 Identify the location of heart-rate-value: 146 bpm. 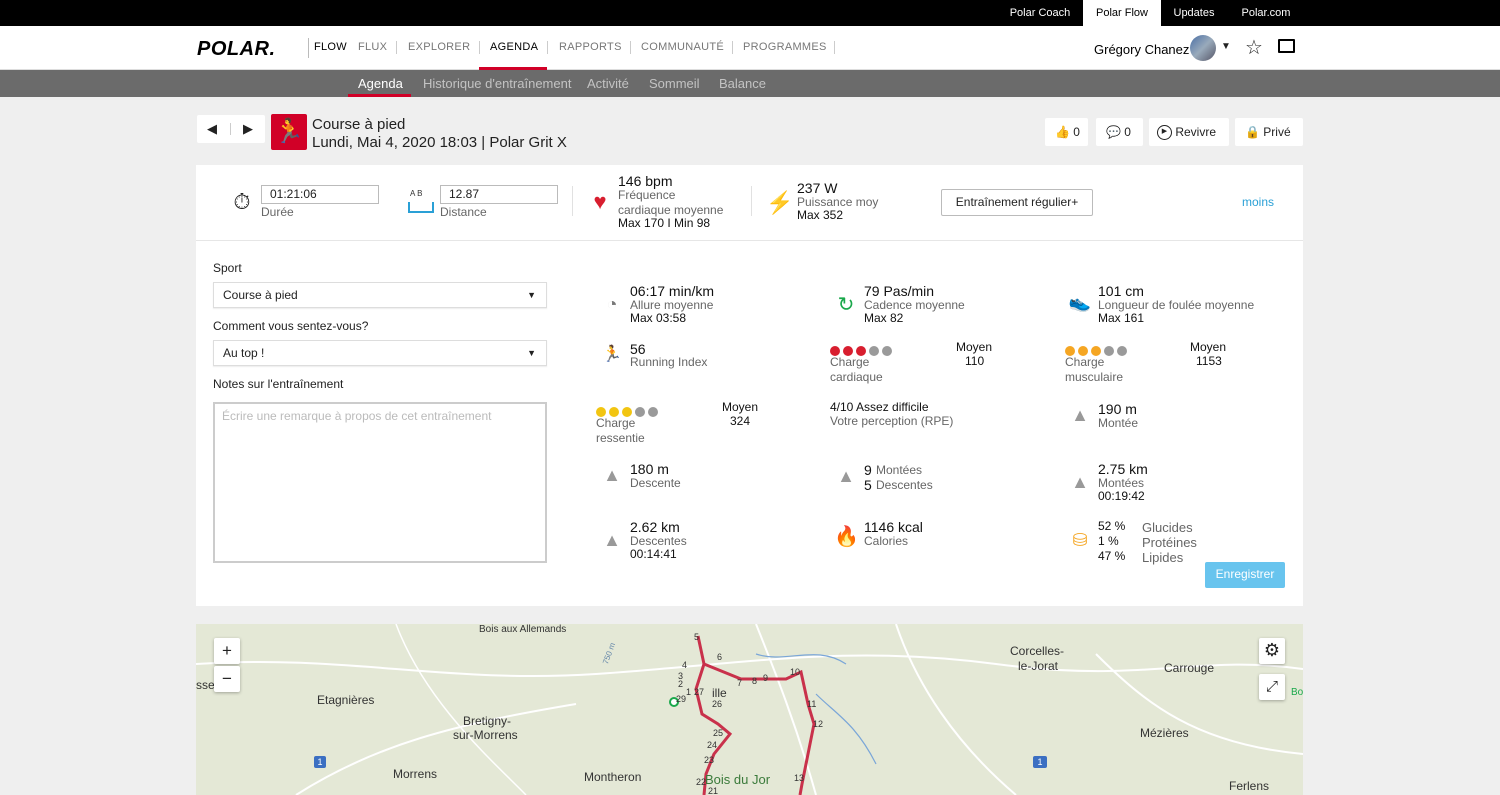
(645, 181).